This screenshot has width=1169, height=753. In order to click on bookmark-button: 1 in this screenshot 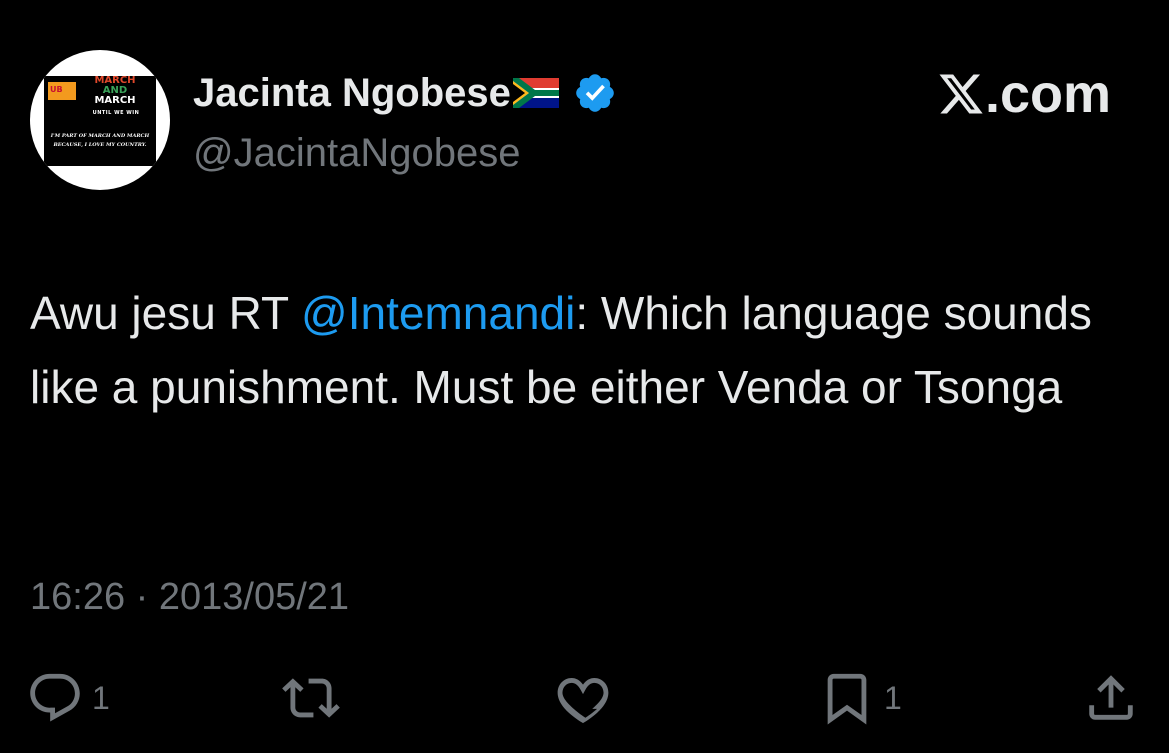, I will do `click(860, 698)`.